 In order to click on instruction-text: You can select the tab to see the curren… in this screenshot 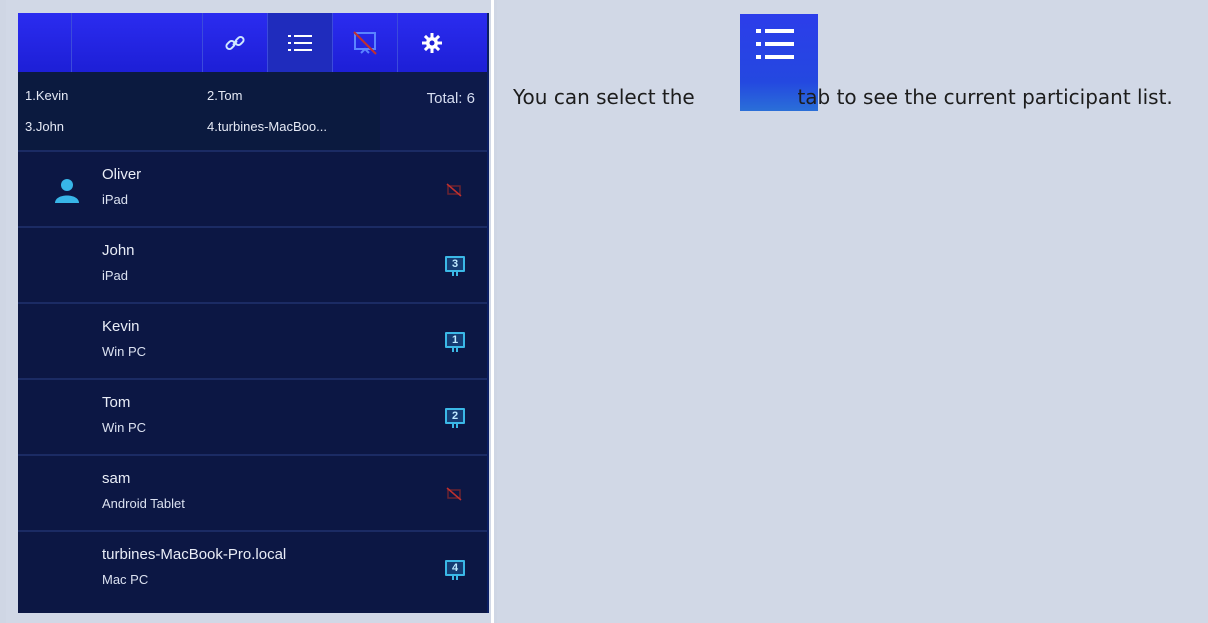, I will do `click(853, 97)`.